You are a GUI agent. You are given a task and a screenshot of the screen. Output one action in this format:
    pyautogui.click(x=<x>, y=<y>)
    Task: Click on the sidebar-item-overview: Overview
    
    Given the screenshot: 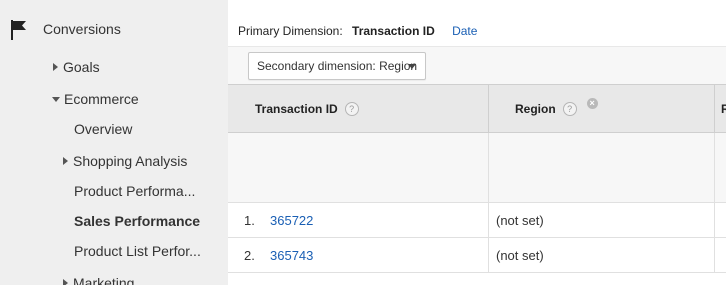 What is the action you would take?
    pyautogui.click(x=114, y=129)
    